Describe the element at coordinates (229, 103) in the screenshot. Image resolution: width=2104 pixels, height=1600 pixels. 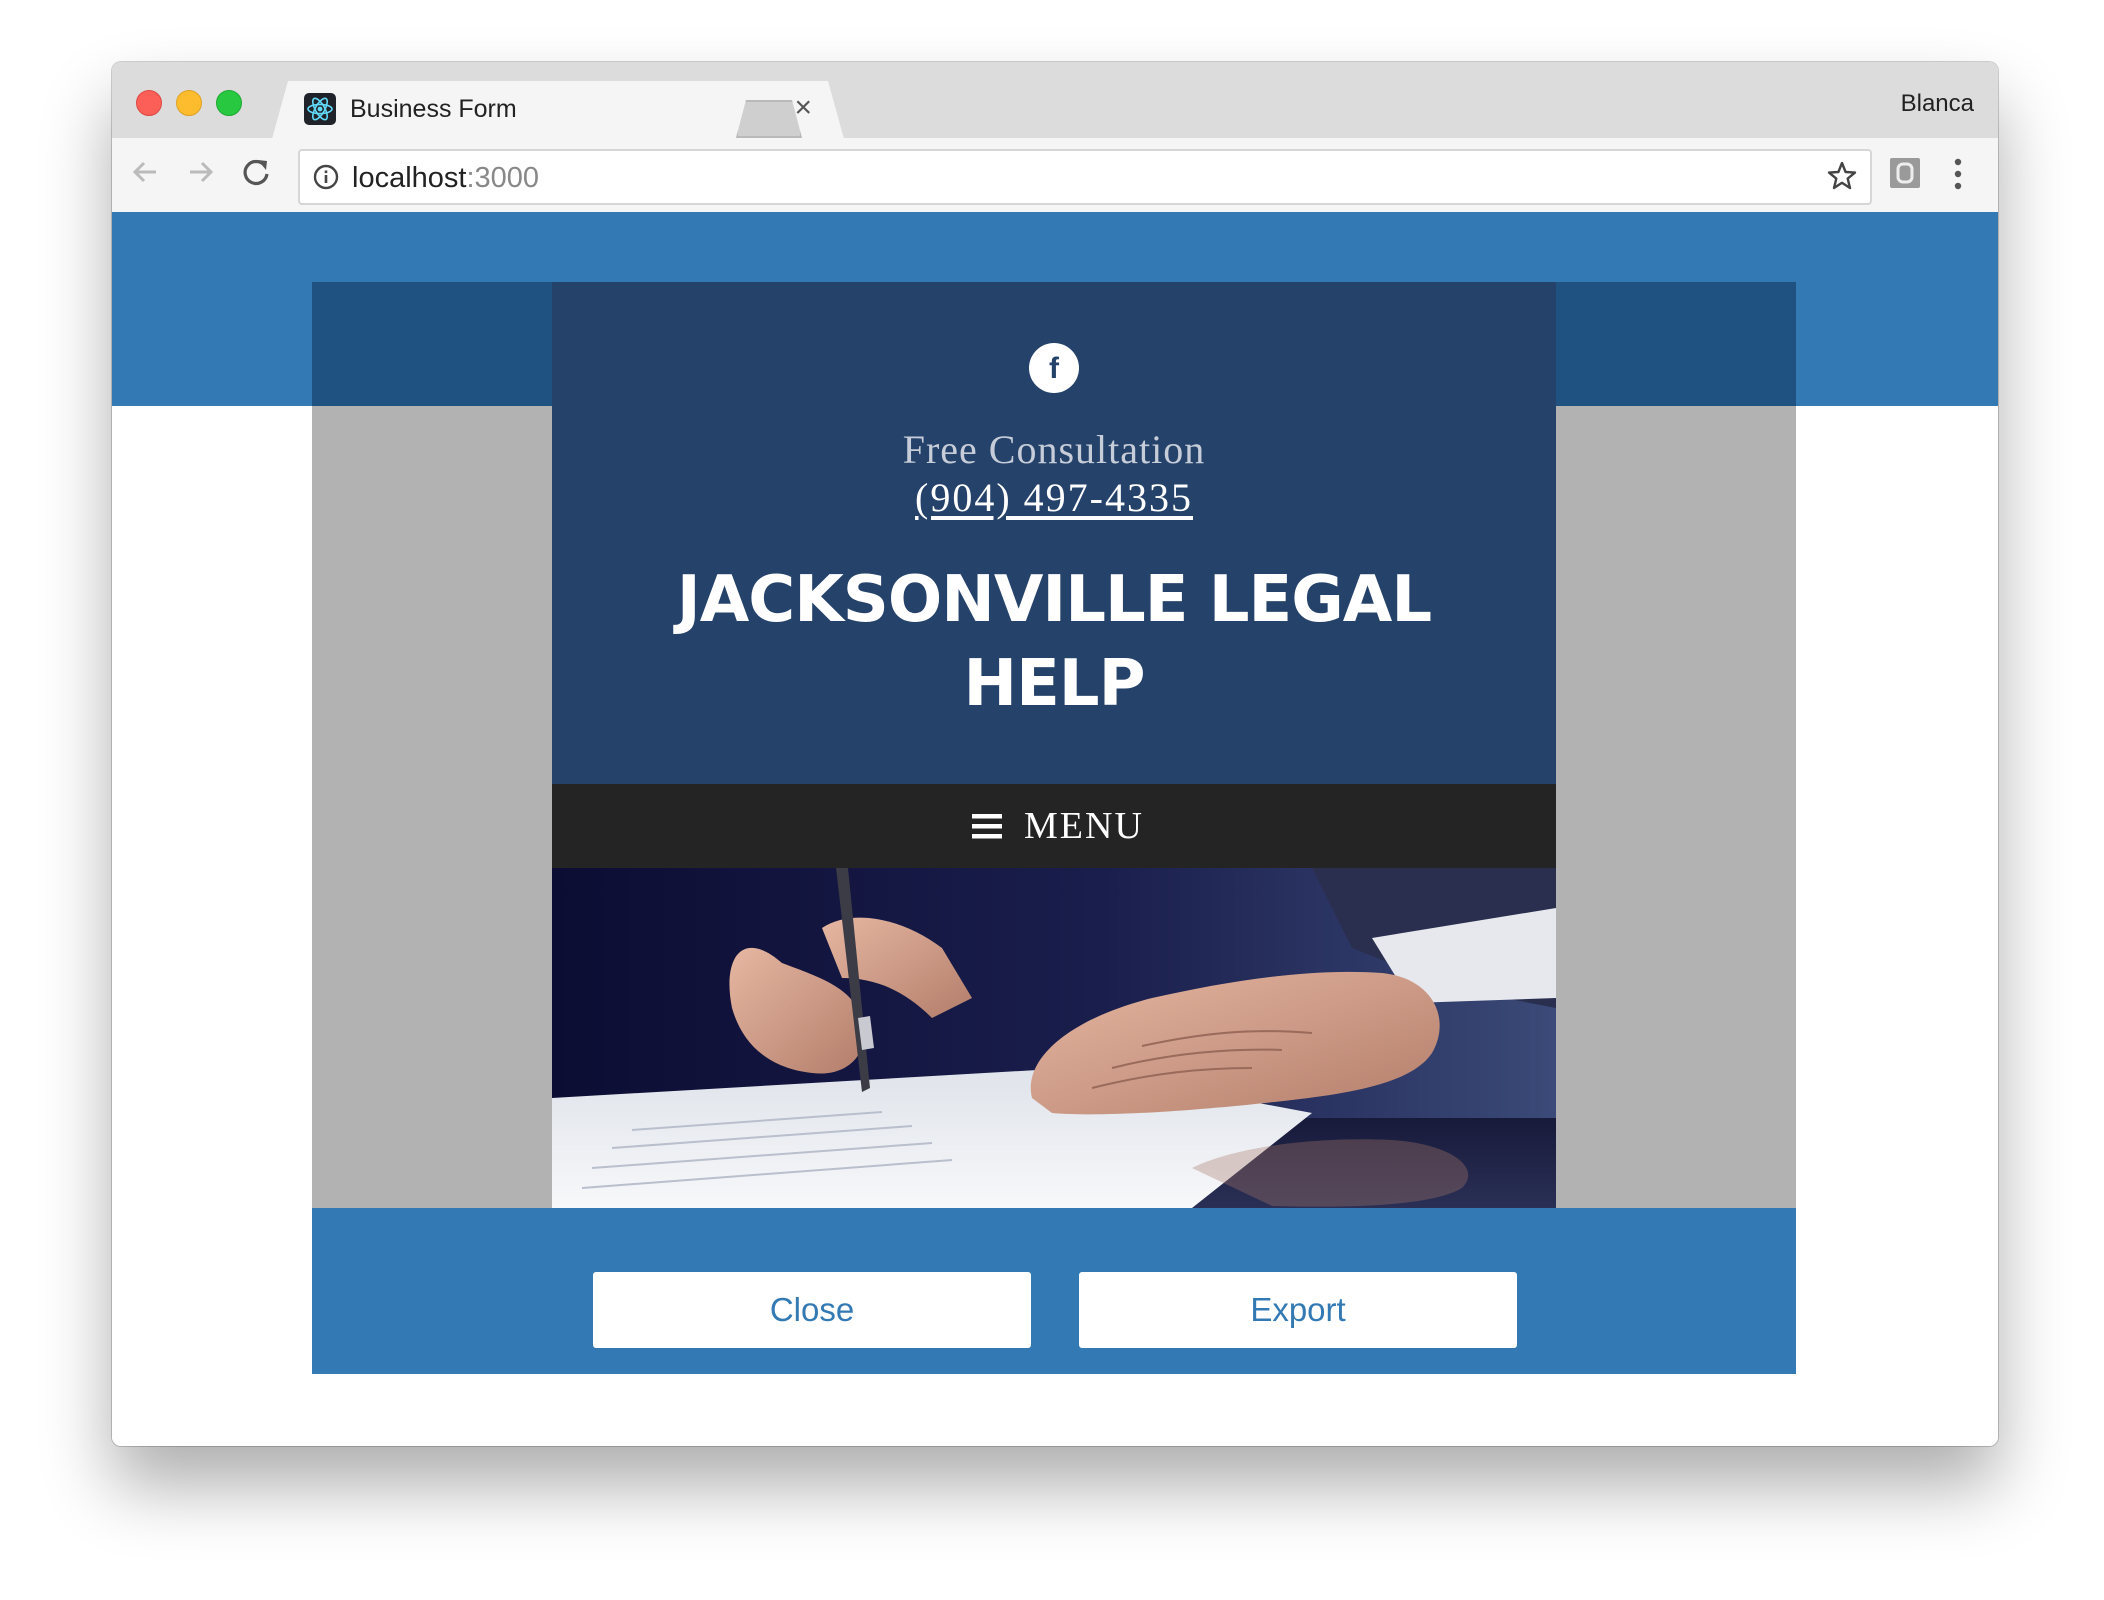
I see `maximize-window-button` at that location.